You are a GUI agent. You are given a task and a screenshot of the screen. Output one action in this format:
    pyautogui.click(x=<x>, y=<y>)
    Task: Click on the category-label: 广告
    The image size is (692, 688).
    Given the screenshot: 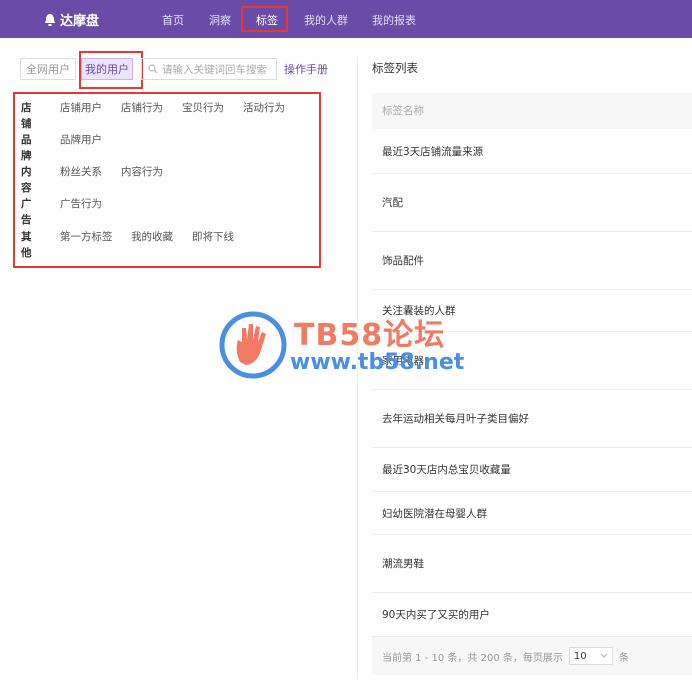 What is the action you would take?
    pyautogui.click(x=26, y=212)
    